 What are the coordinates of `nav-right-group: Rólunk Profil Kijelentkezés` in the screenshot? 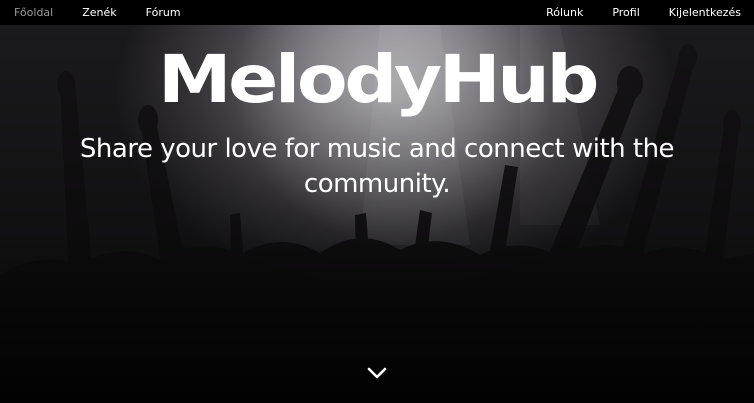 It's located at (629, 12).